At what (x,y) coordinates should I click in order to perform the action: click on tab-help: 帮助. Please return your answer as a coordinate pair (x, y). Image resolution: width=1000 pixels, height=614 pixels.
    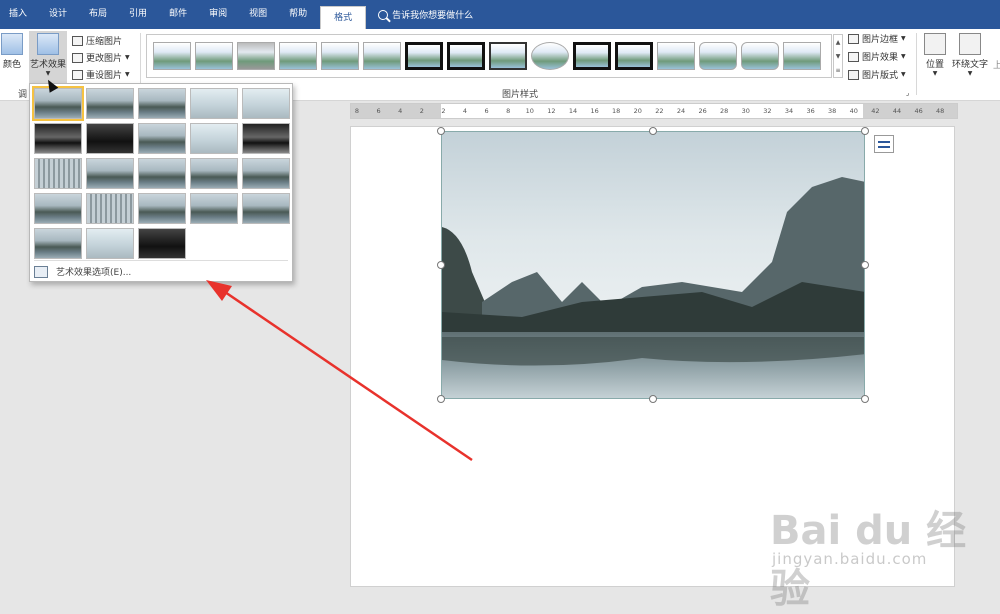
    Looking at the image, I should click on (298, 14).